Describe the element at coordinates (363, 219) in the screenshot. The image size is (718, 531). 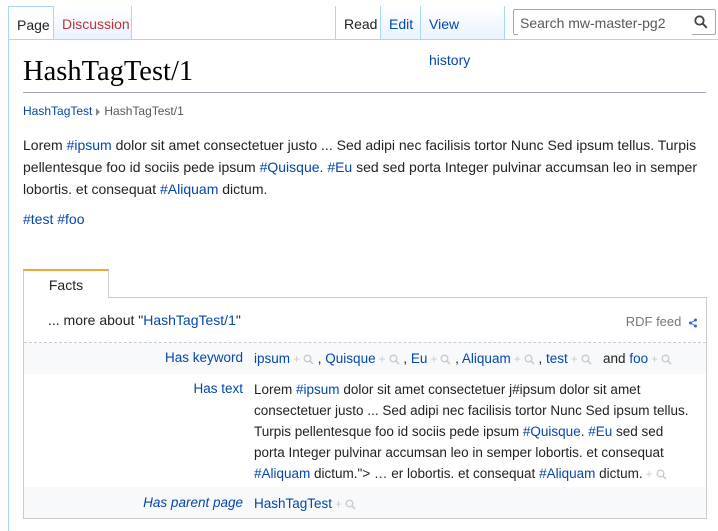
I see `hashtag-paragraph: #test #foo` at that location.